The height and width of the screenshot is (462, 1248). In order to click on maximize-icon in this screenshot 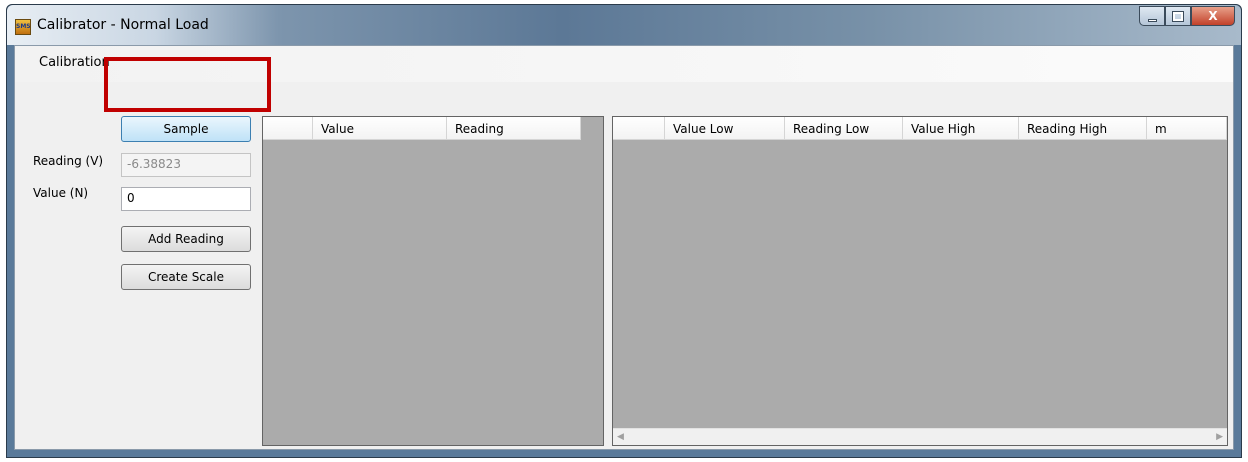, I will do `click(1178, 16)`.